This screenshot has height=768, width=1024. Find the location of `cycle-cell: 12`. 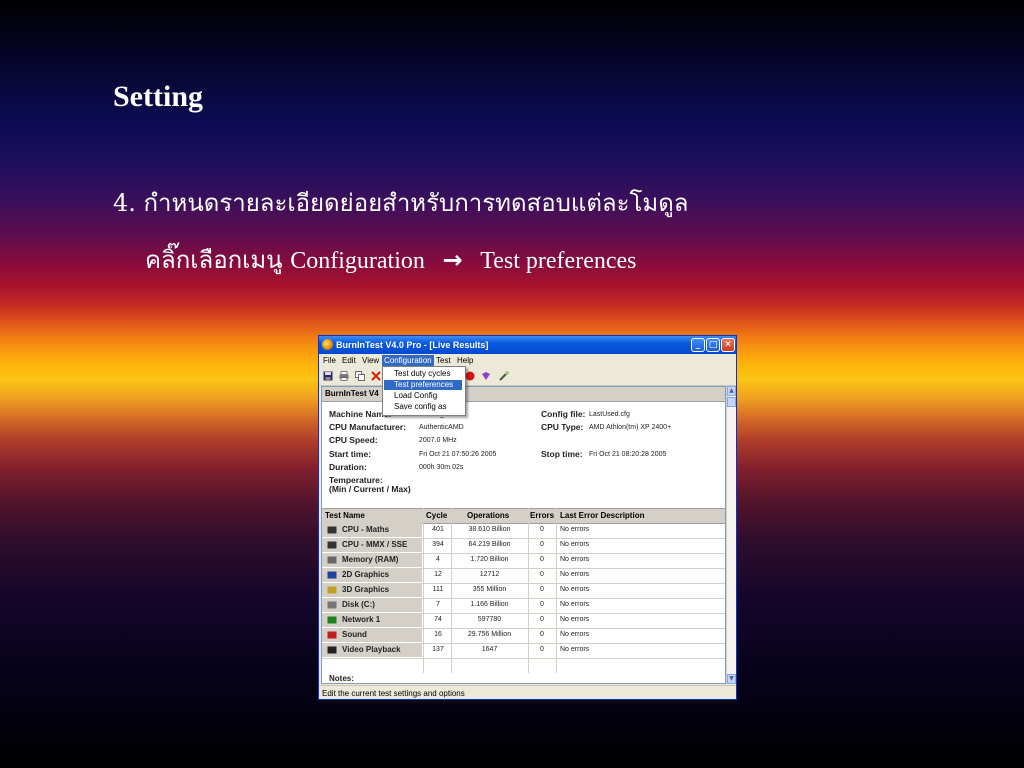

cycle-cell: 12 is located at coordinates (438, 574).